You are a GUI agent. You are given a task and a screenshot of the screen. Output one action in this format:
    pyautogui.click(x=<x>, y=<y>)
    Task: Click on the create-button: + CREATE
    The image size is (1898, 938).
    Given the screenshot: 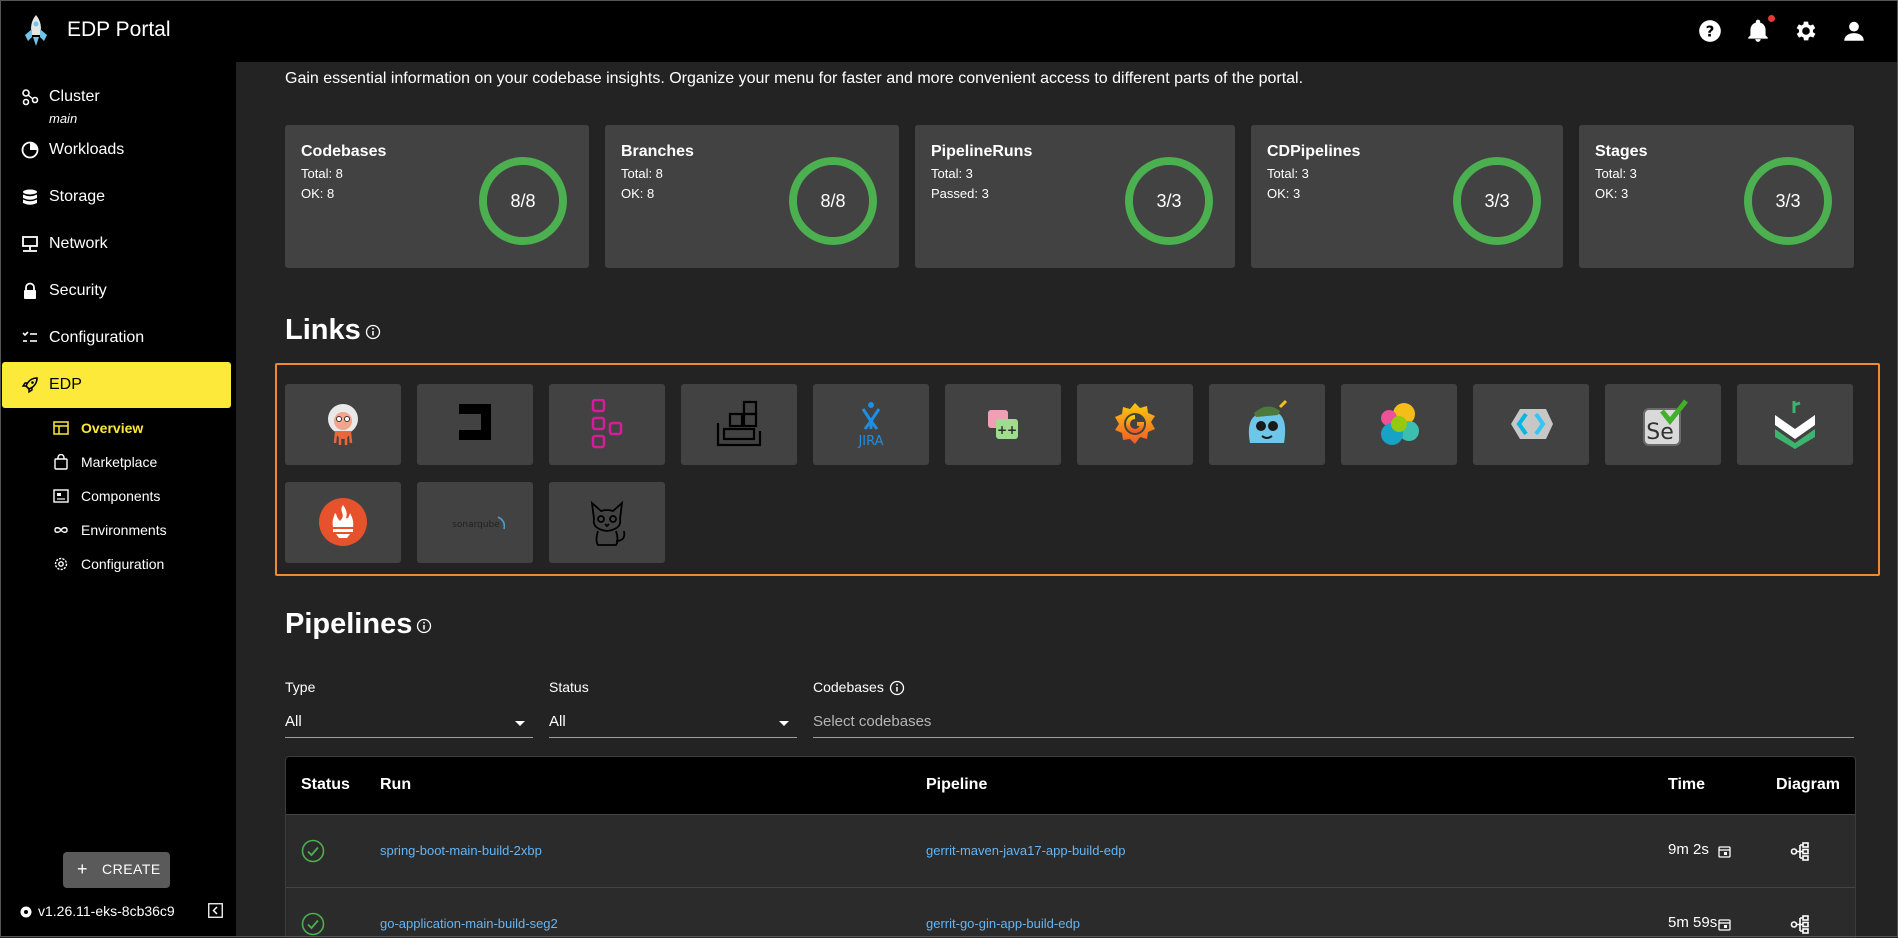 What is the action you would take?
    pyautogui.click(x=116, y=870)
    